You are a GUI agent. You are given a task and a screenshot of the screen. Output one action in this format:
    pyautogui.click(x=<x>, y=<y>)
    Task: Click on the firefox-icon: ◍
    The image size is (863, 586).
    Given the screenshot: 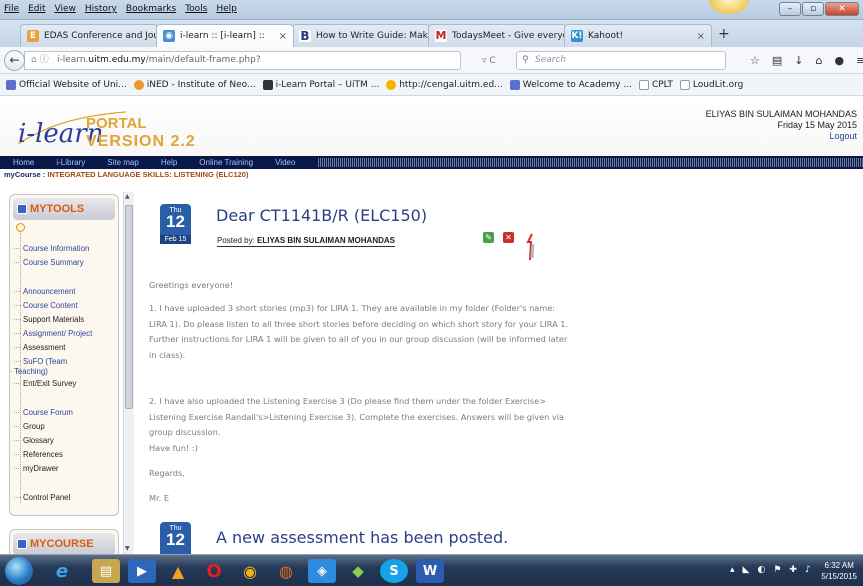 What is the action you would take?
    pyautogui.click(x=286, y=571)
    